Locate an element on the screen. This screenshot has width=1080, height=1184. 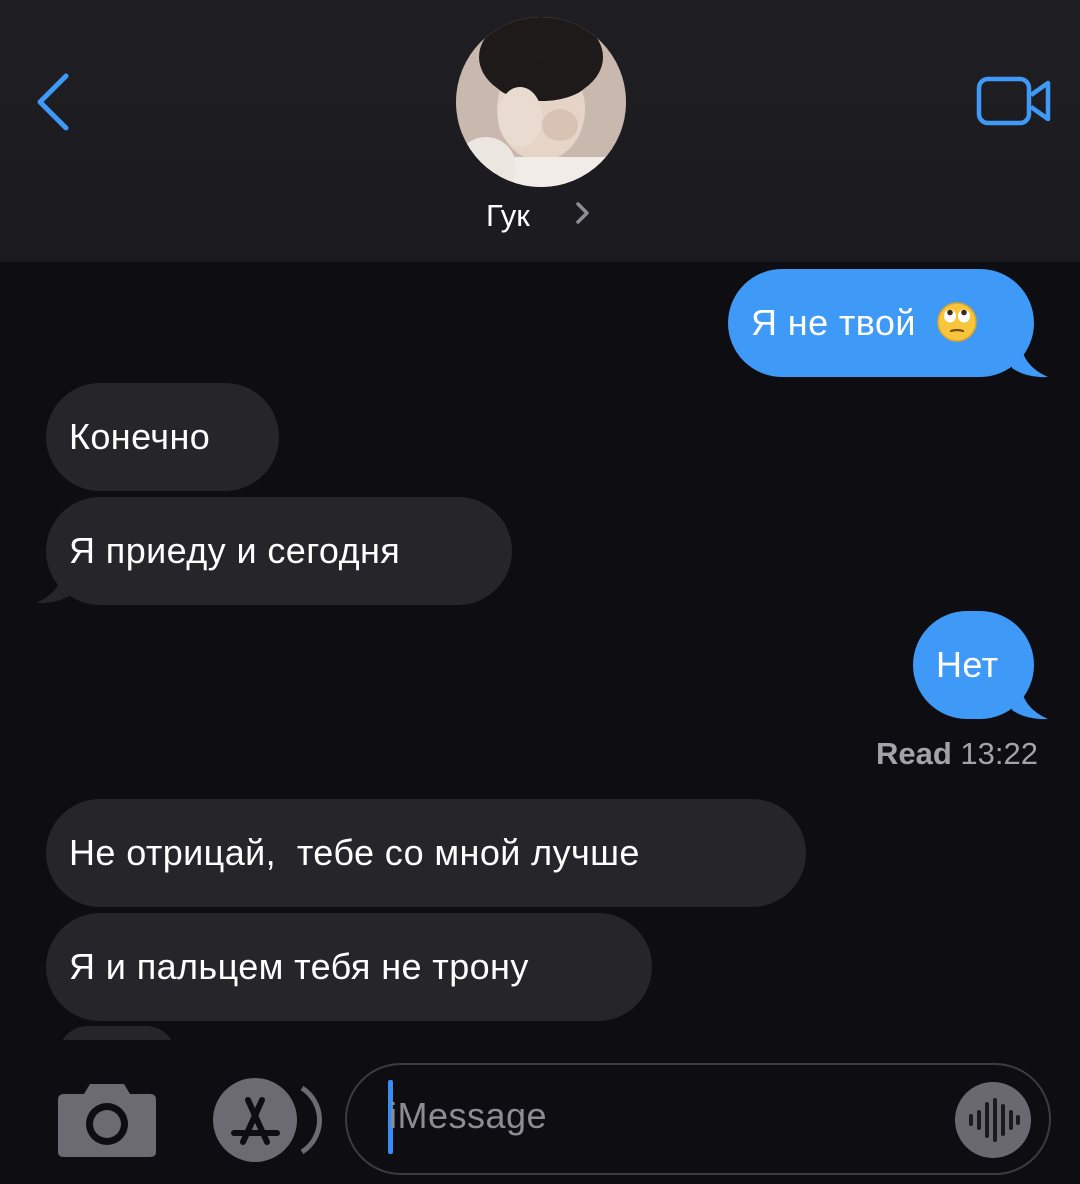
avatar-photo is located at coordinates (541, 102).